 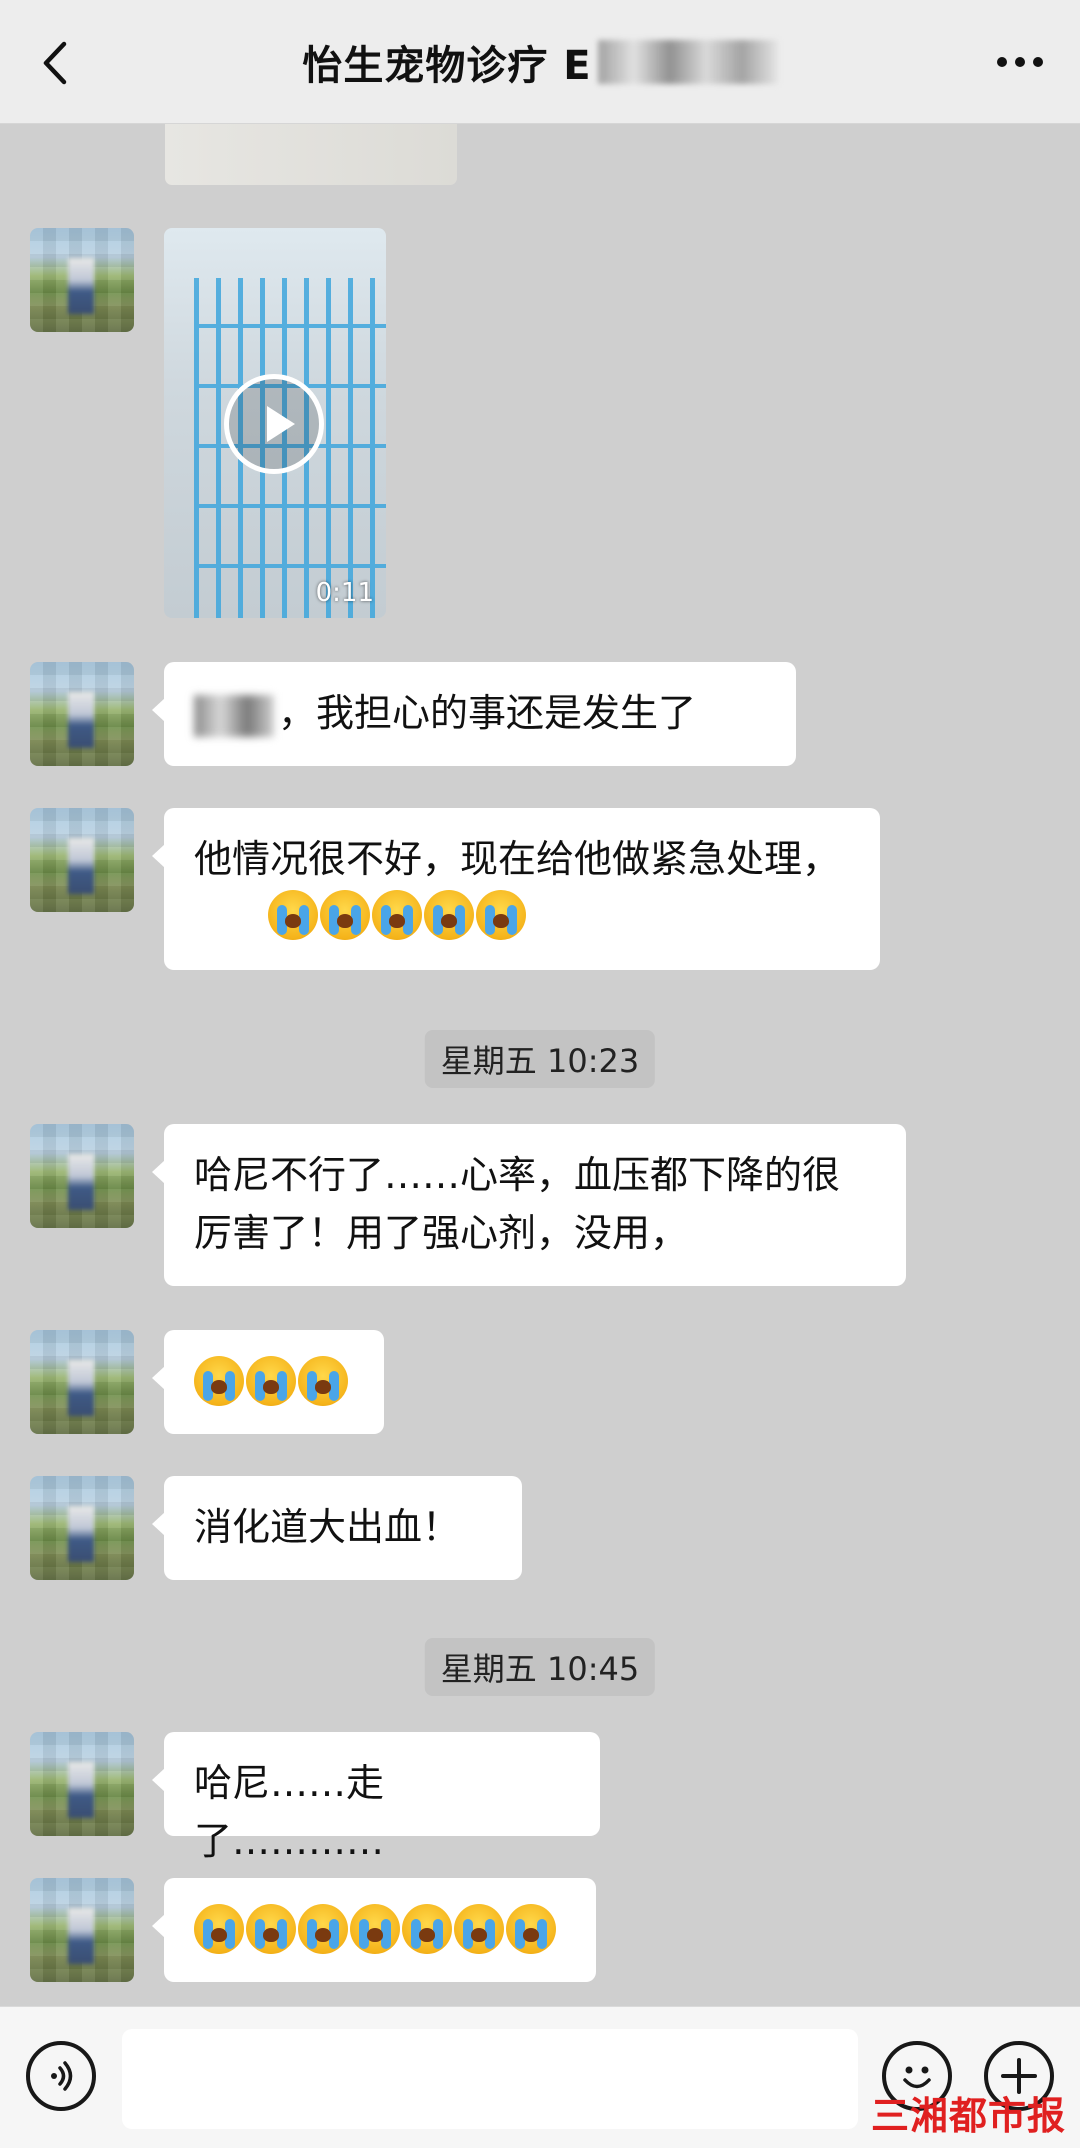 I want to click on back-button, so click(x=56, y=63).